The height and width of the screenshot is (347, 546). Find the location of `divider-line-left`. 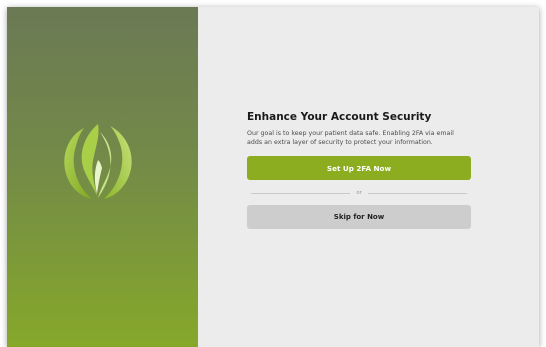

divider-line-left is located at coordinates (301, 193).